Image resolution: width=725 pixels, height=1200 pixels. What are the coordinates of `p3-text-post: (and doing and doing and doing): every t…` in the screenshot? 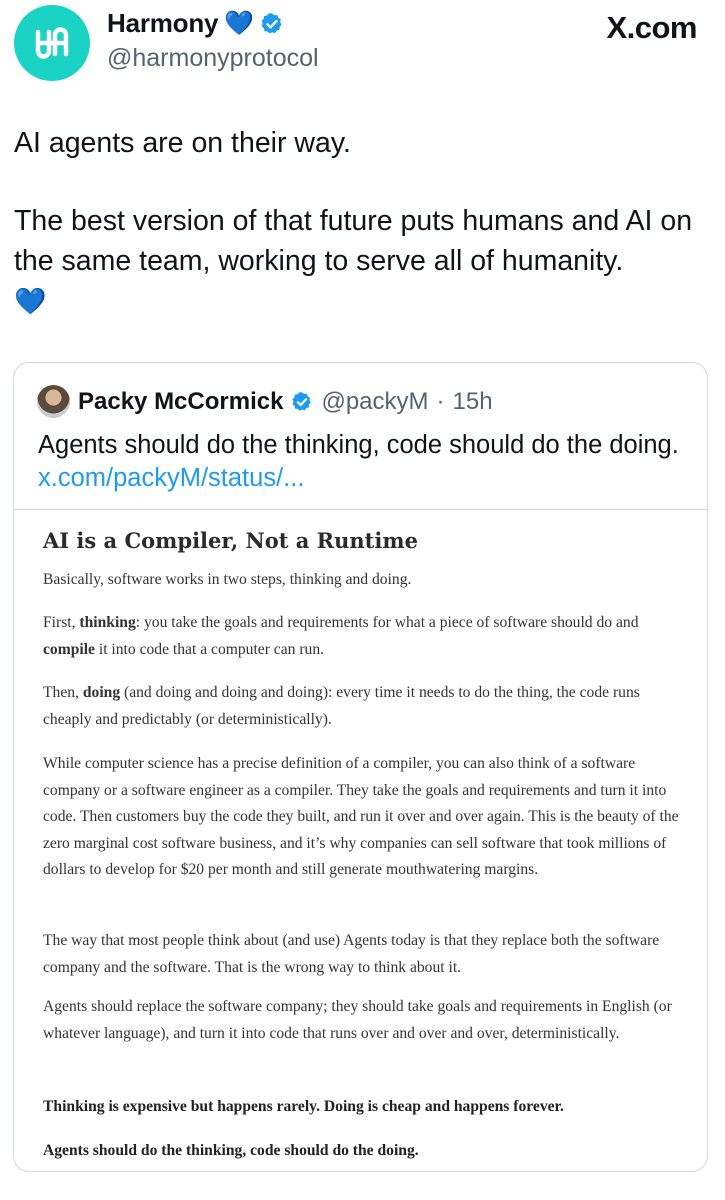 It's located at (341, 706).